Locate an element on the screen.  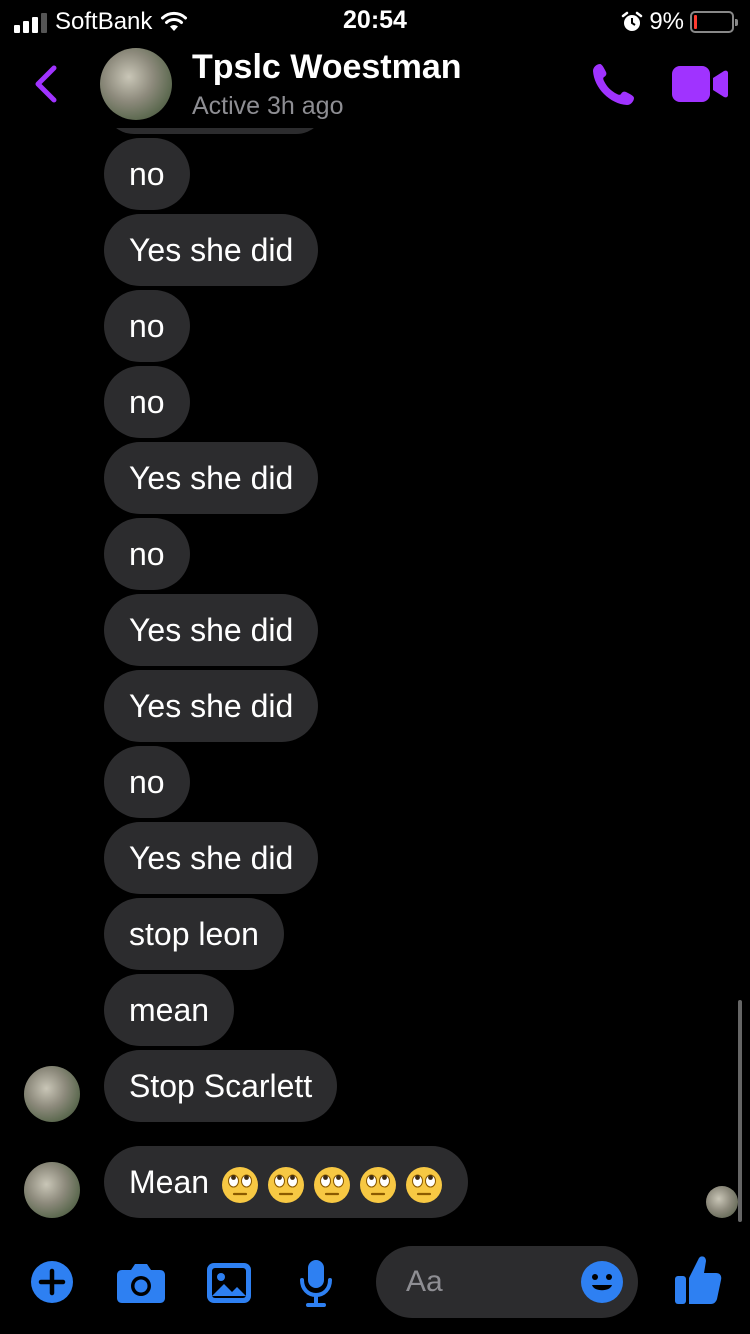
camera-icon is located at coordinates (141, 1283).